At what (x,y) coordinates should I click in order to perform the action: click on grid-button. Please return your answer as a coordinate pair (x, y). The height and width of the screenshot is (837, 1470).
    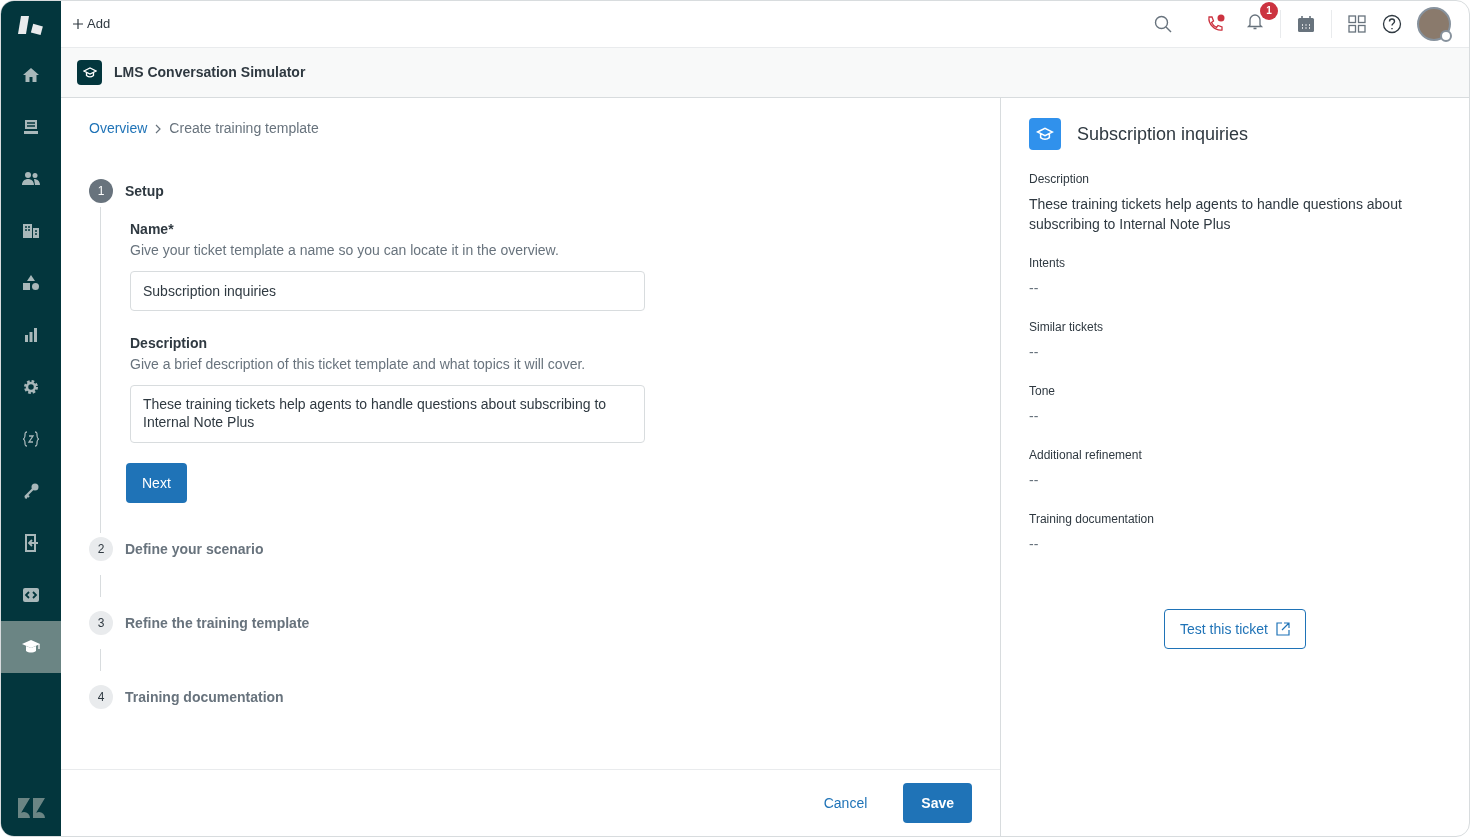
    Looking at the image, I should click on (1357, 24).